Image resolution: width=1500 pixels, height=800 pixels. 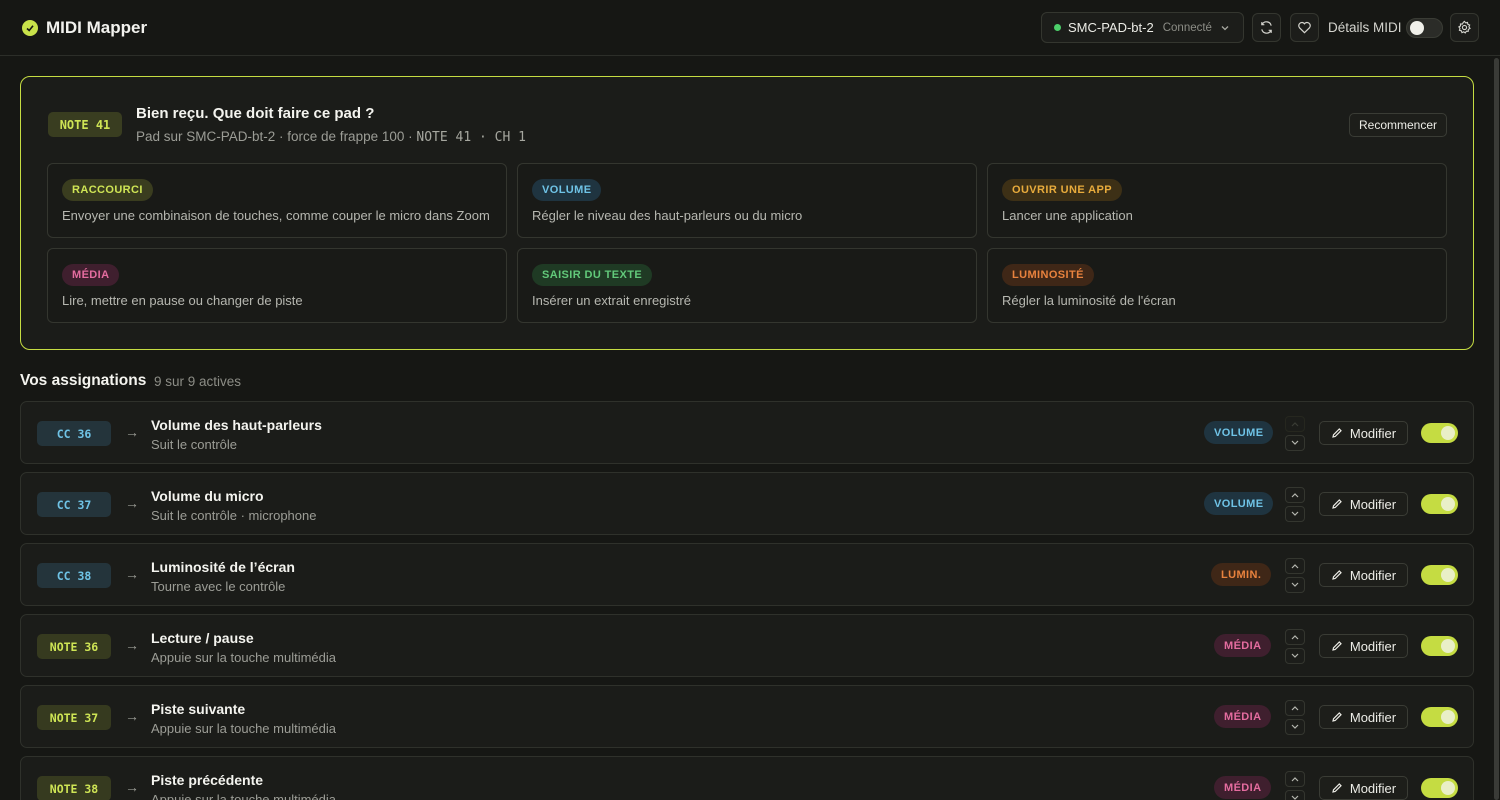 I want to click on app-title: MIDI Mapper, so click(x=97, y=27).